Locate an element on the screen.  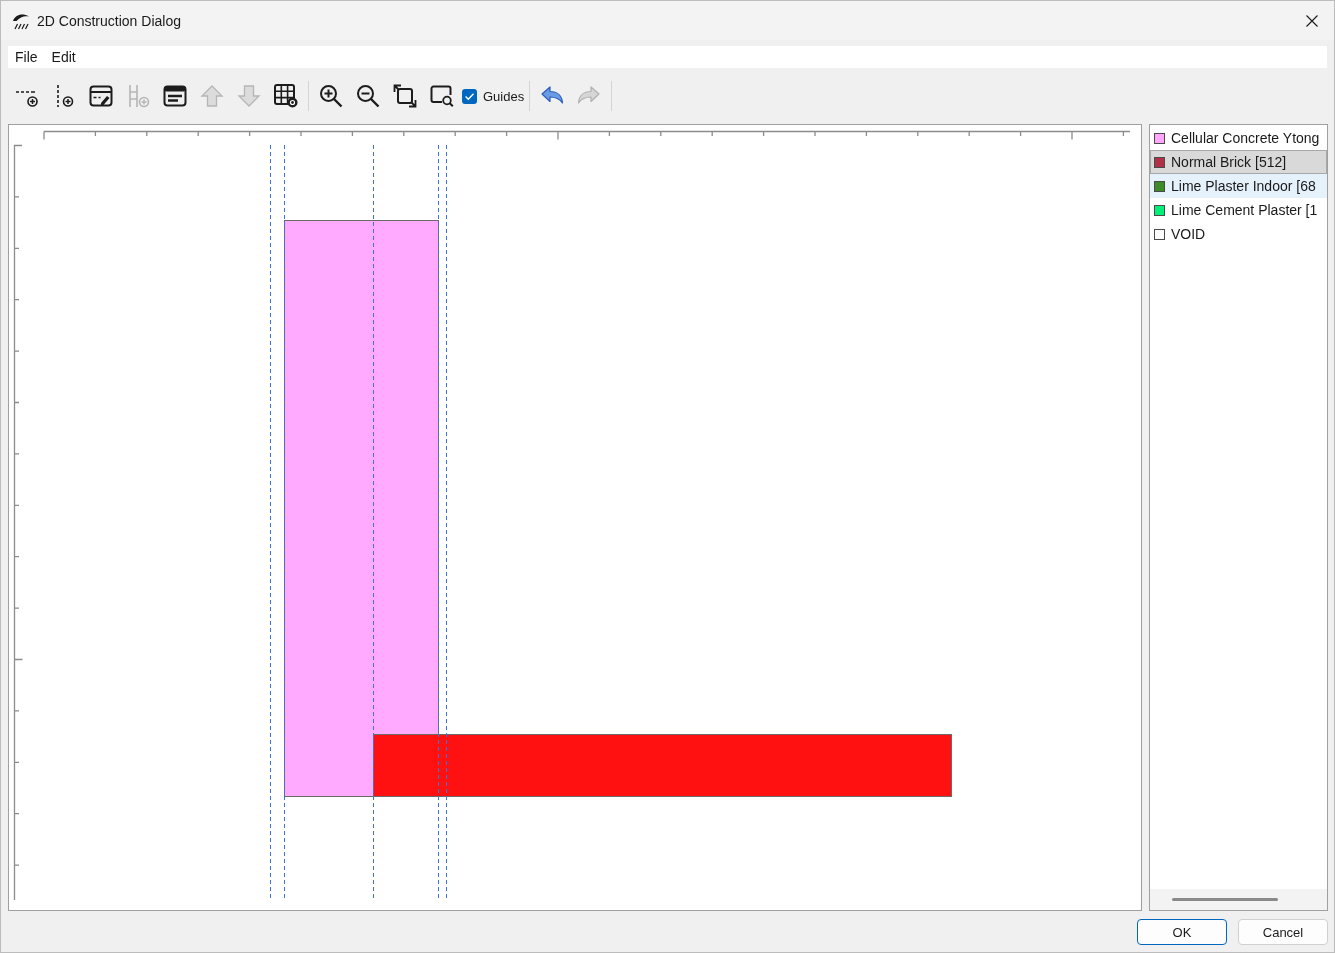
grid-gear-icon is located at coordinates (286, 96).